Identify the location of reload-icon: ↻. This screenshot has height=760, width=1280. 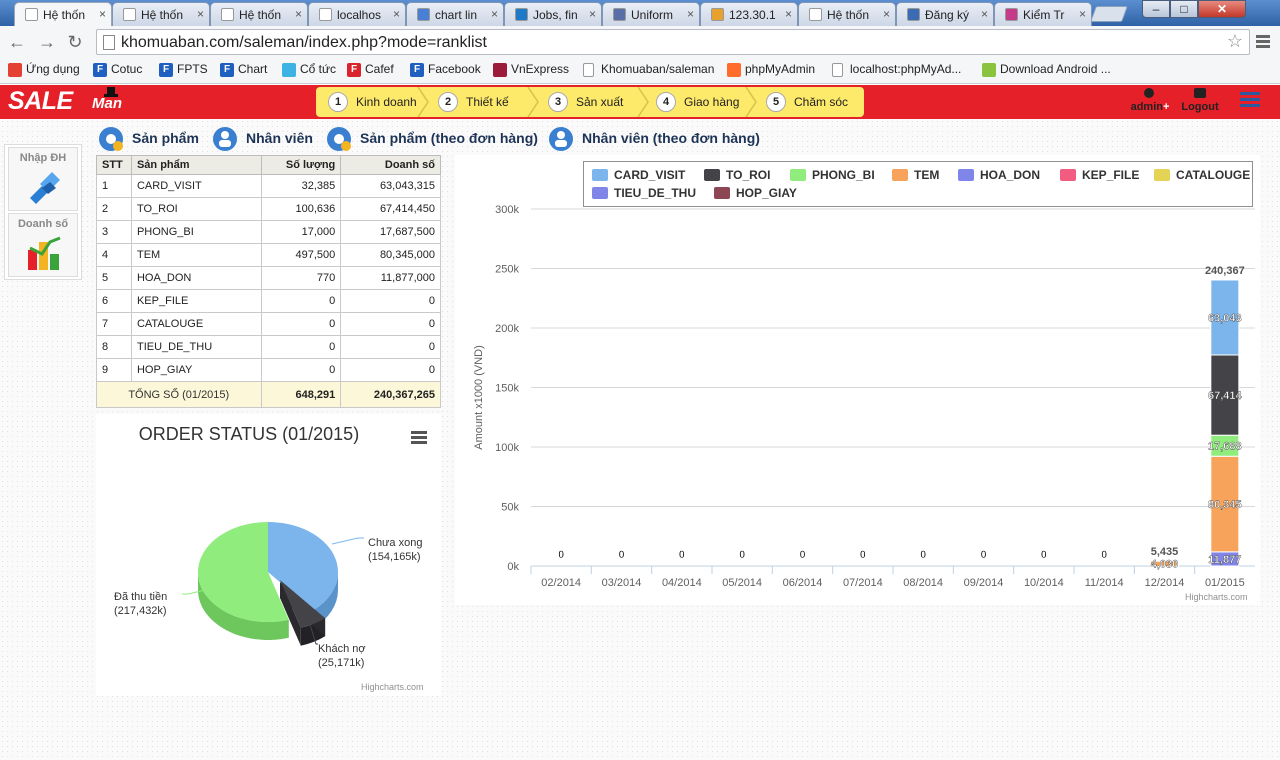
(75, 42).